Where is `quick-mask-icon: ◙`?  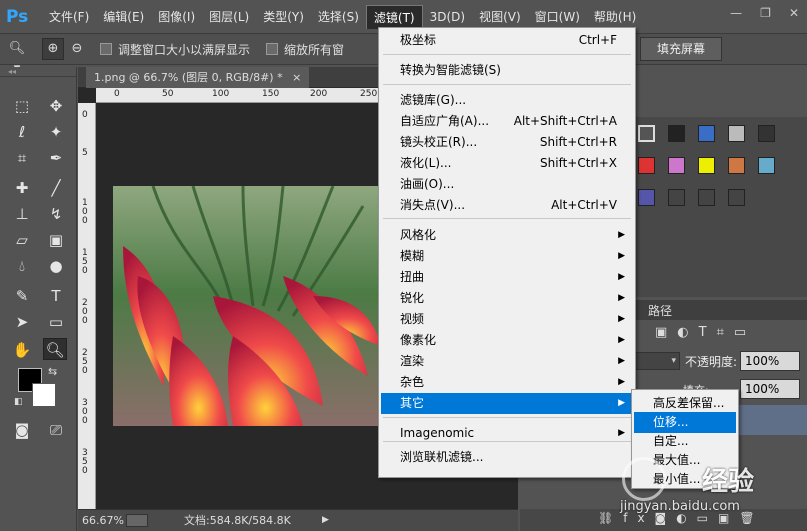
quick-mask-icon: ◙ is located at coordinates (22, 430).